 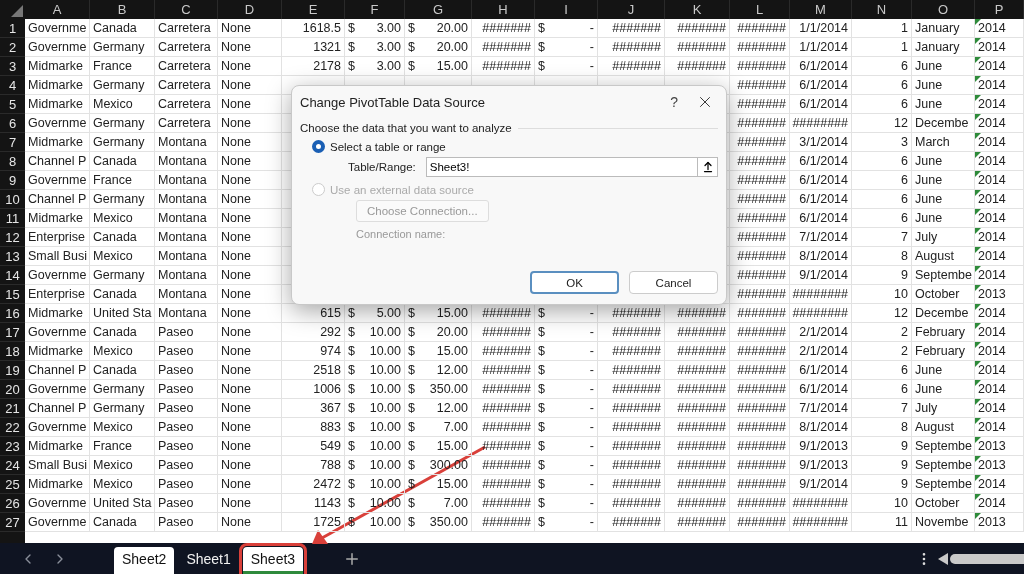 I want to click on table-cell: $ 15.00, so click(x=438, y=446).